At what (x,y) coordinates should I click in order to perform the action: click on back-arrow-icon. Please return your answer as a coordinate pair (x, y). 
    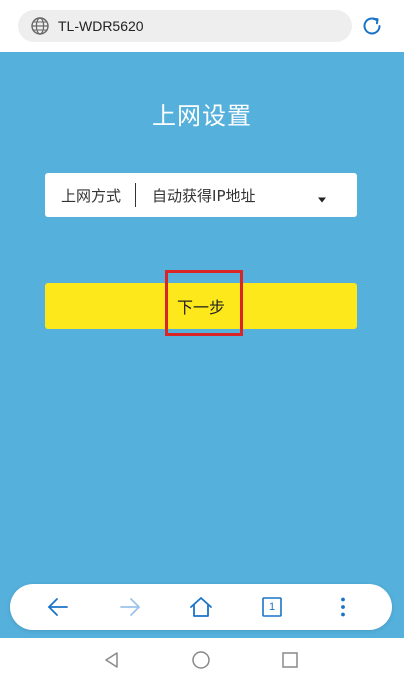
    Looking at the image, I should click on (58, 607).